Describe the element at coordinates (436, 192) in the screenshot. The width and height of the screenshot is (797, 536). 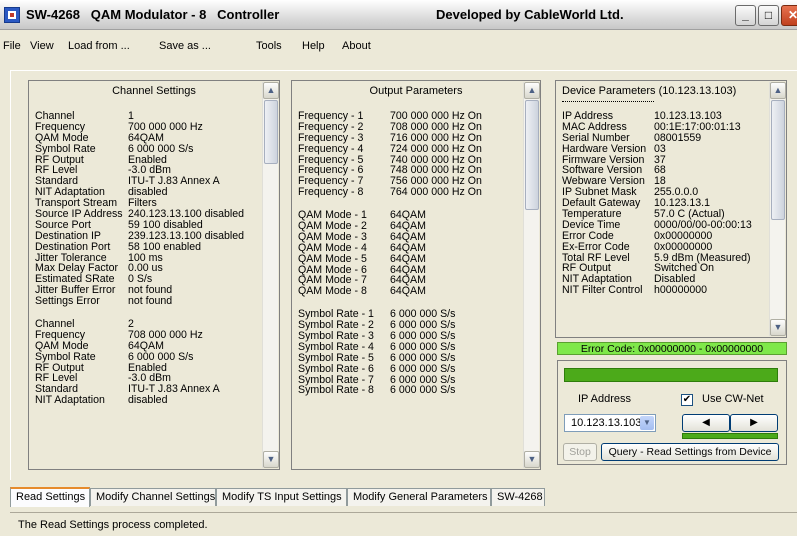
I see `parameter-value: 764 000 000 Hz On` at that location.